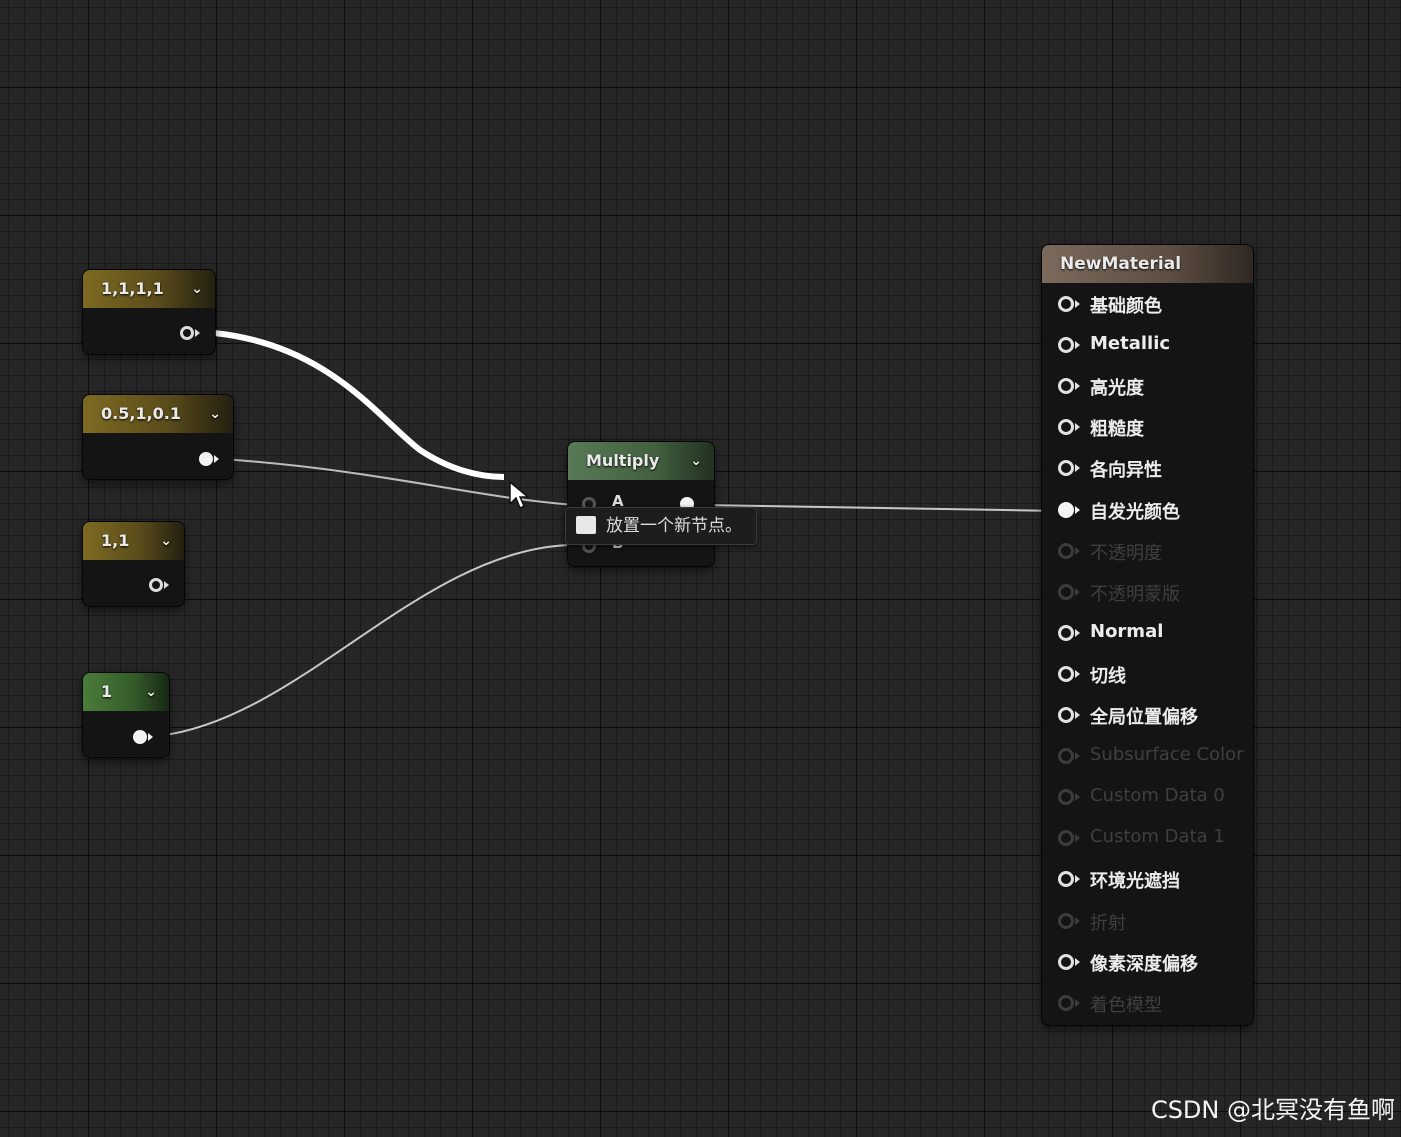 Image resolution: width=1401 pixels, height=1137 pixels. I want to click on node-header: 1,1,1,1 ⌄, so click(149, 289).